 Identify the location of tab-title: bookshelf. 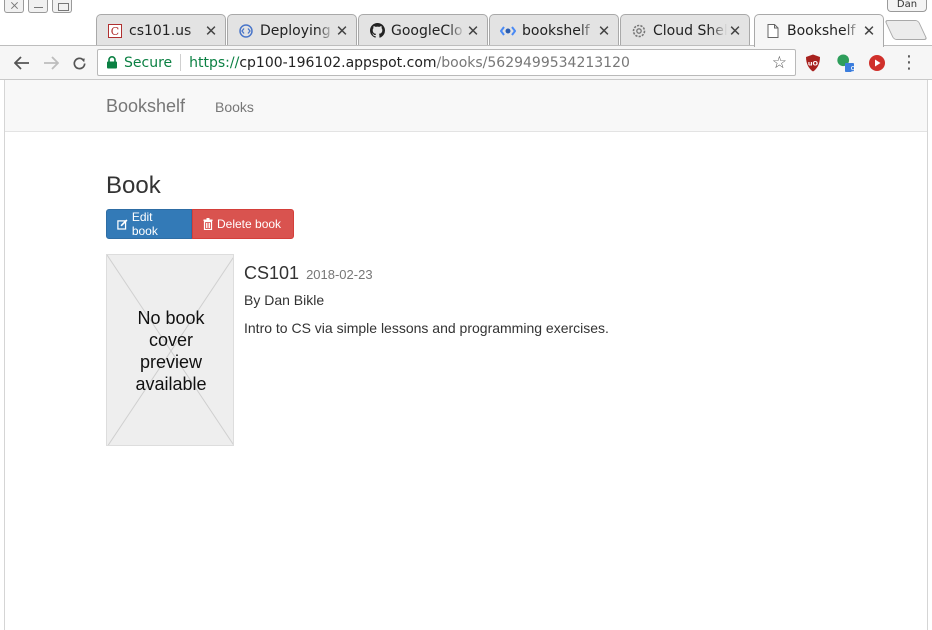
(556, 30).